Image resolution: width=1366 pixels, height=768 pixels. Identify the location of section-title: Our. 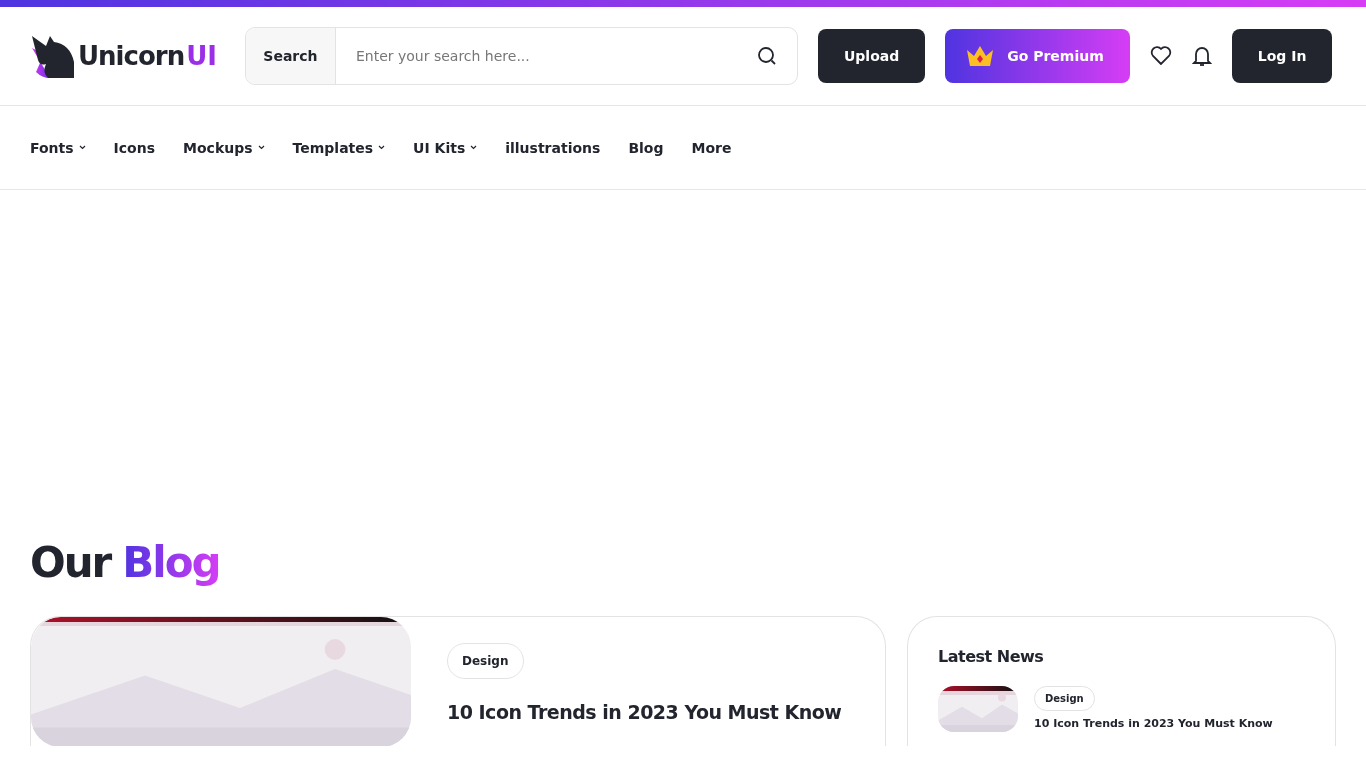
(70, 563).